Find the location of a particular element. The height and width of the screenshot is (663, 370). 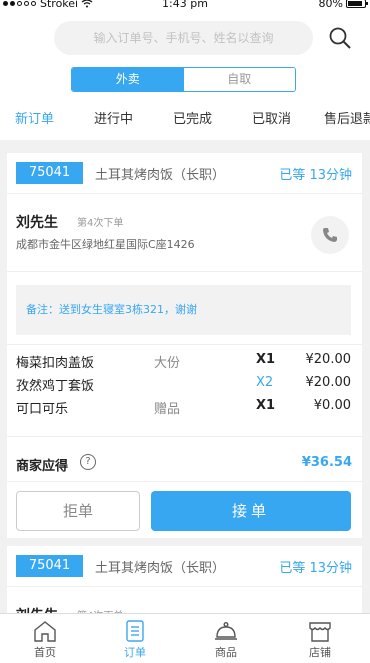

call-button is located at coordinates (330, 235).